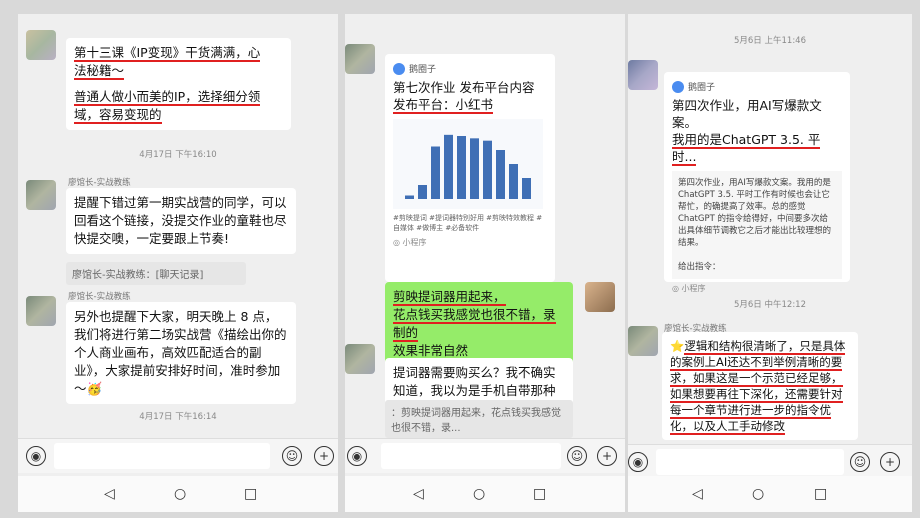  I want to click on chat-record-quote: 廖馆长-实战教练：[聊天记录], so click(156, 273).